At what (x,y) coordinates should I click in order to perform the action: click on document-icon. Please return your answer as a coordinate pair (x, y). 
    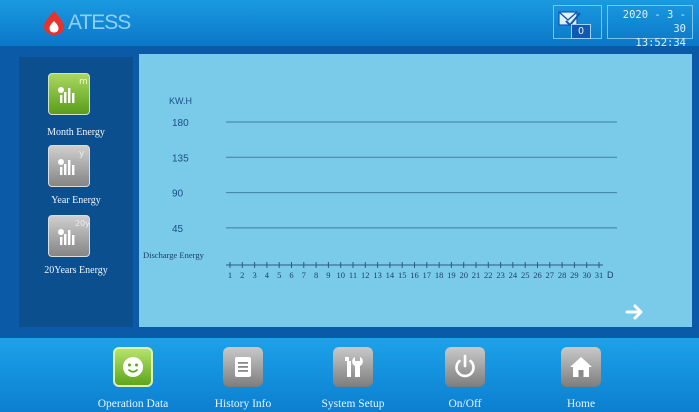
    Looking at the image, I should click on (243, 367).